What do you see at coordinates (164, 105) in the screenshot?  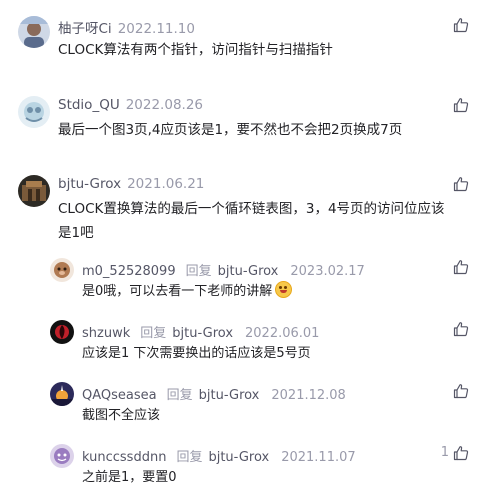 I see `comment-date: 2022.08.26` at bounding box center [164, 105].